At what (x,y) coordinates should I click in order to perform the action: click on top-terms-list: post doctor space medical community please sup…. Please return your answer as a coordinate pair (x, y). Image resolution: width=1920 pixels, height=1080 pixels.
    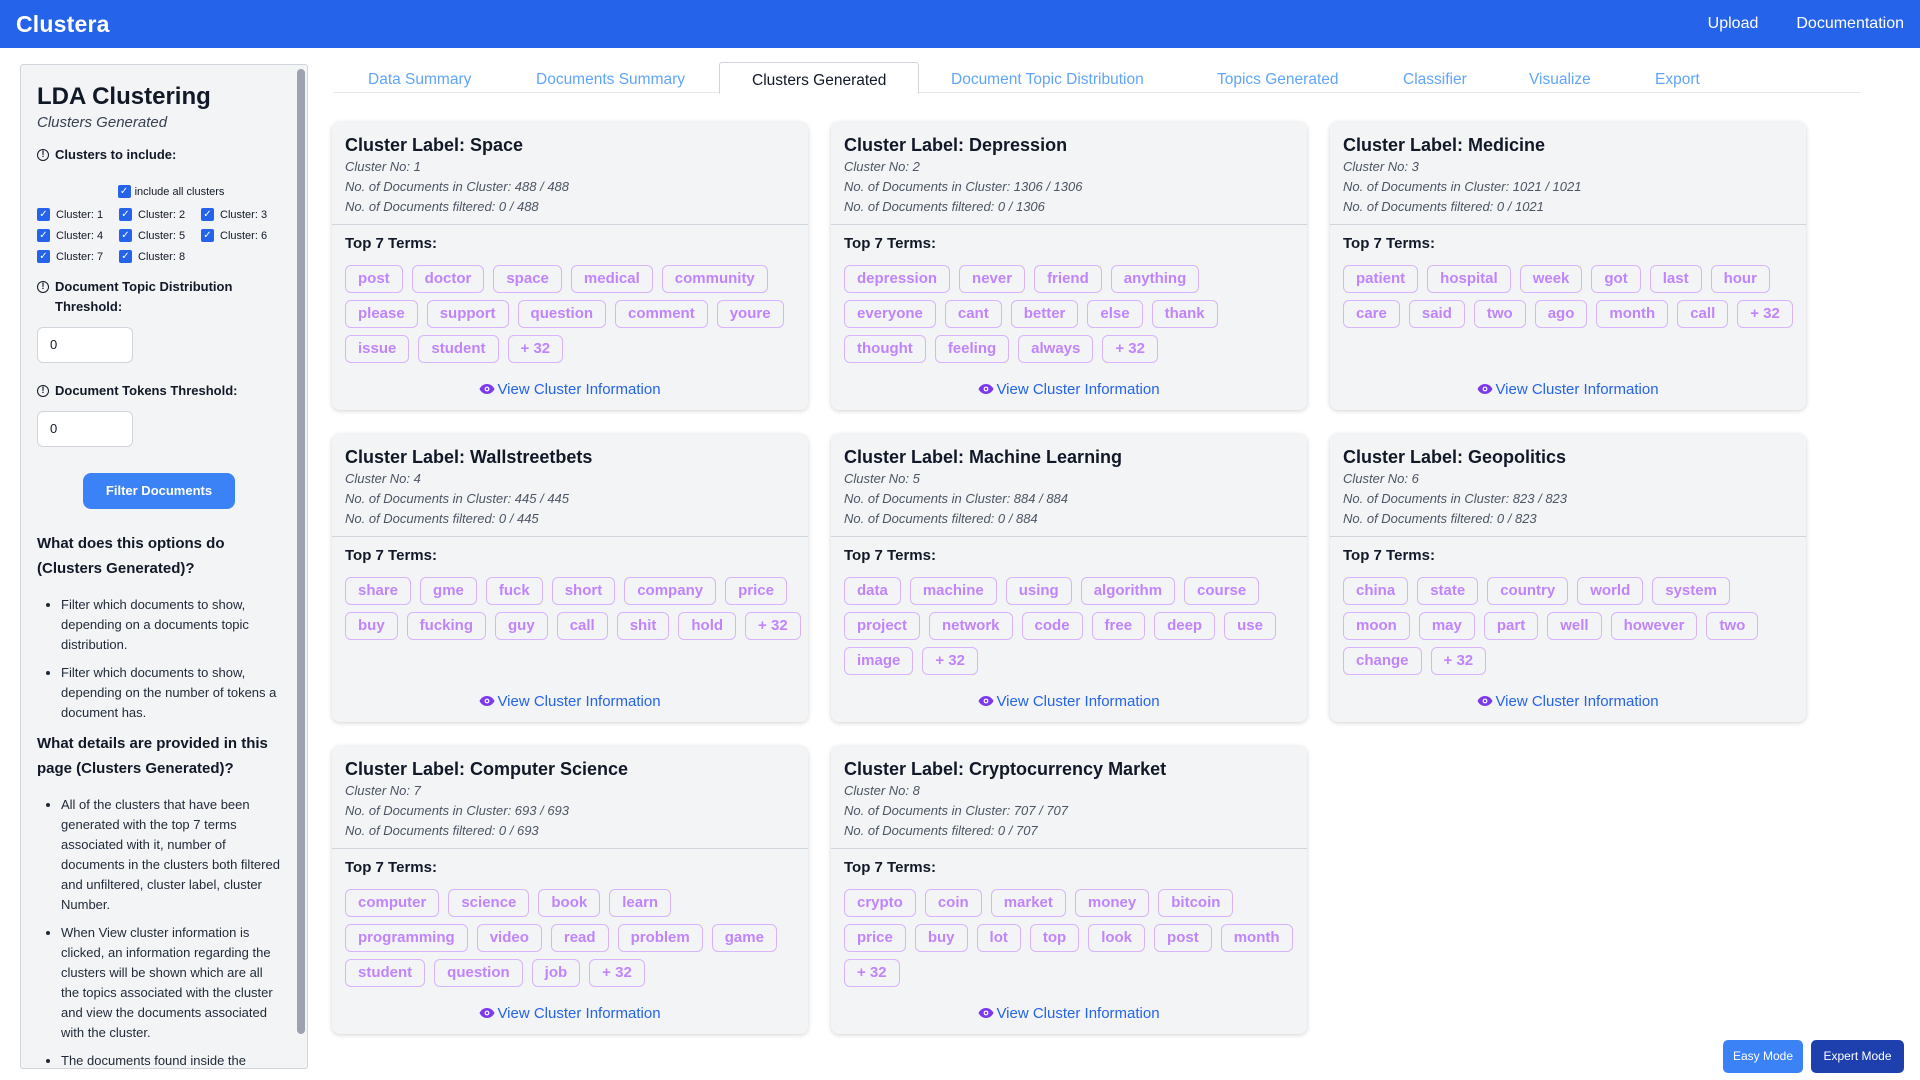
    Looking at the image, I should click on (573, 314).